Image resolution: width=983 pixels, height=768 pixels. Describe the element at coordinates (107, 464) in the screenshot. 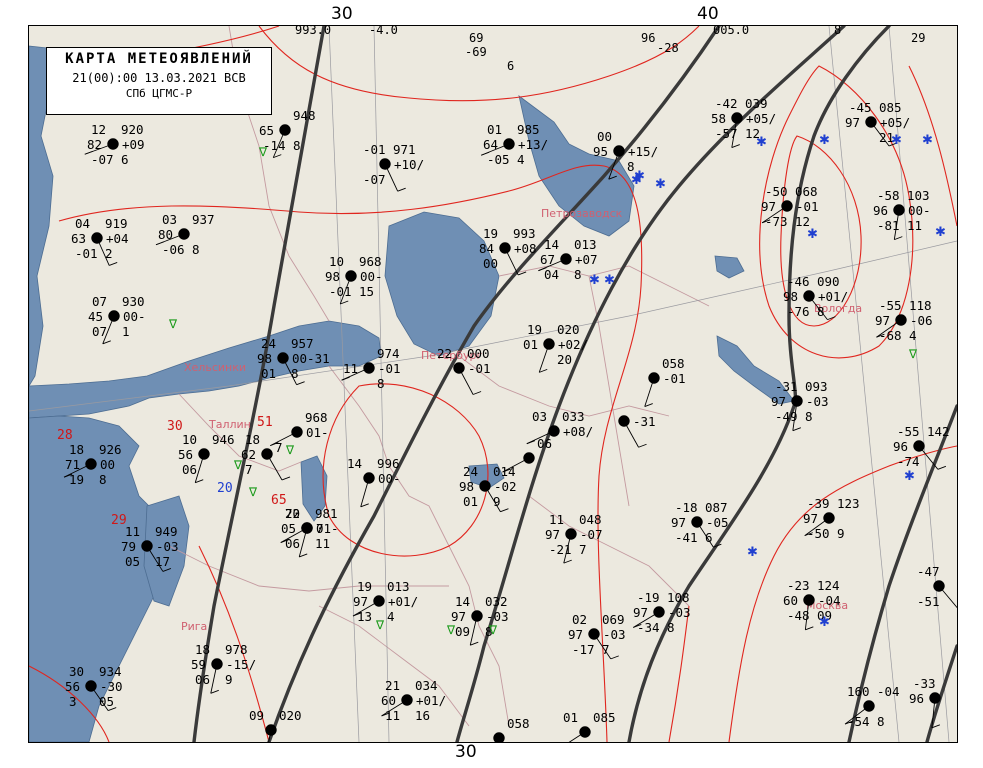

I see `station-value-mr: 00` at that location.